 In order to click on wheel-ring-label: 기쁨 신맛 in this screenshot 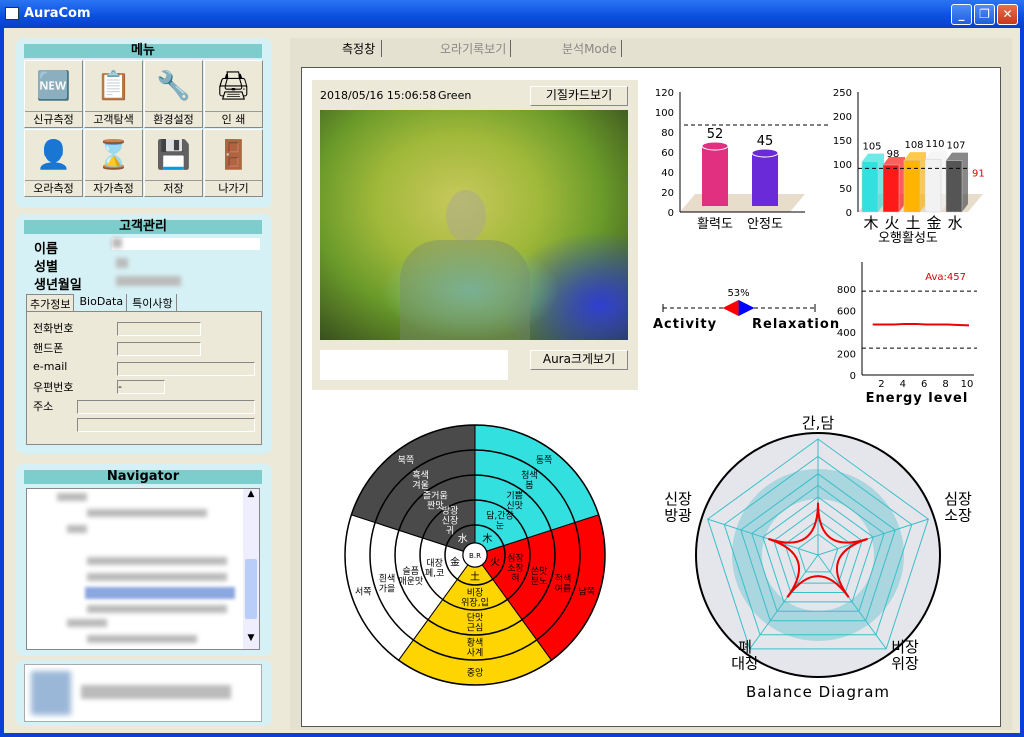, I will do `click(514, 500)`.